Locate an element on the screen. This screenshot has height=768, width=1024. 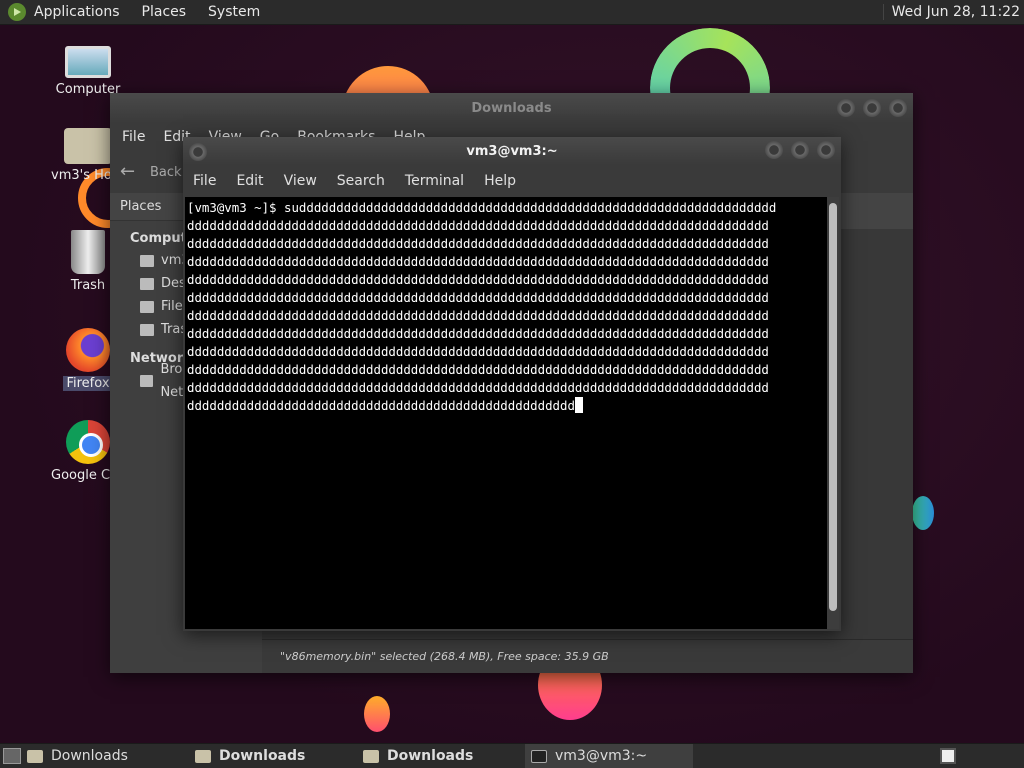
menu-places: Places is located at coordinates (164, 12).